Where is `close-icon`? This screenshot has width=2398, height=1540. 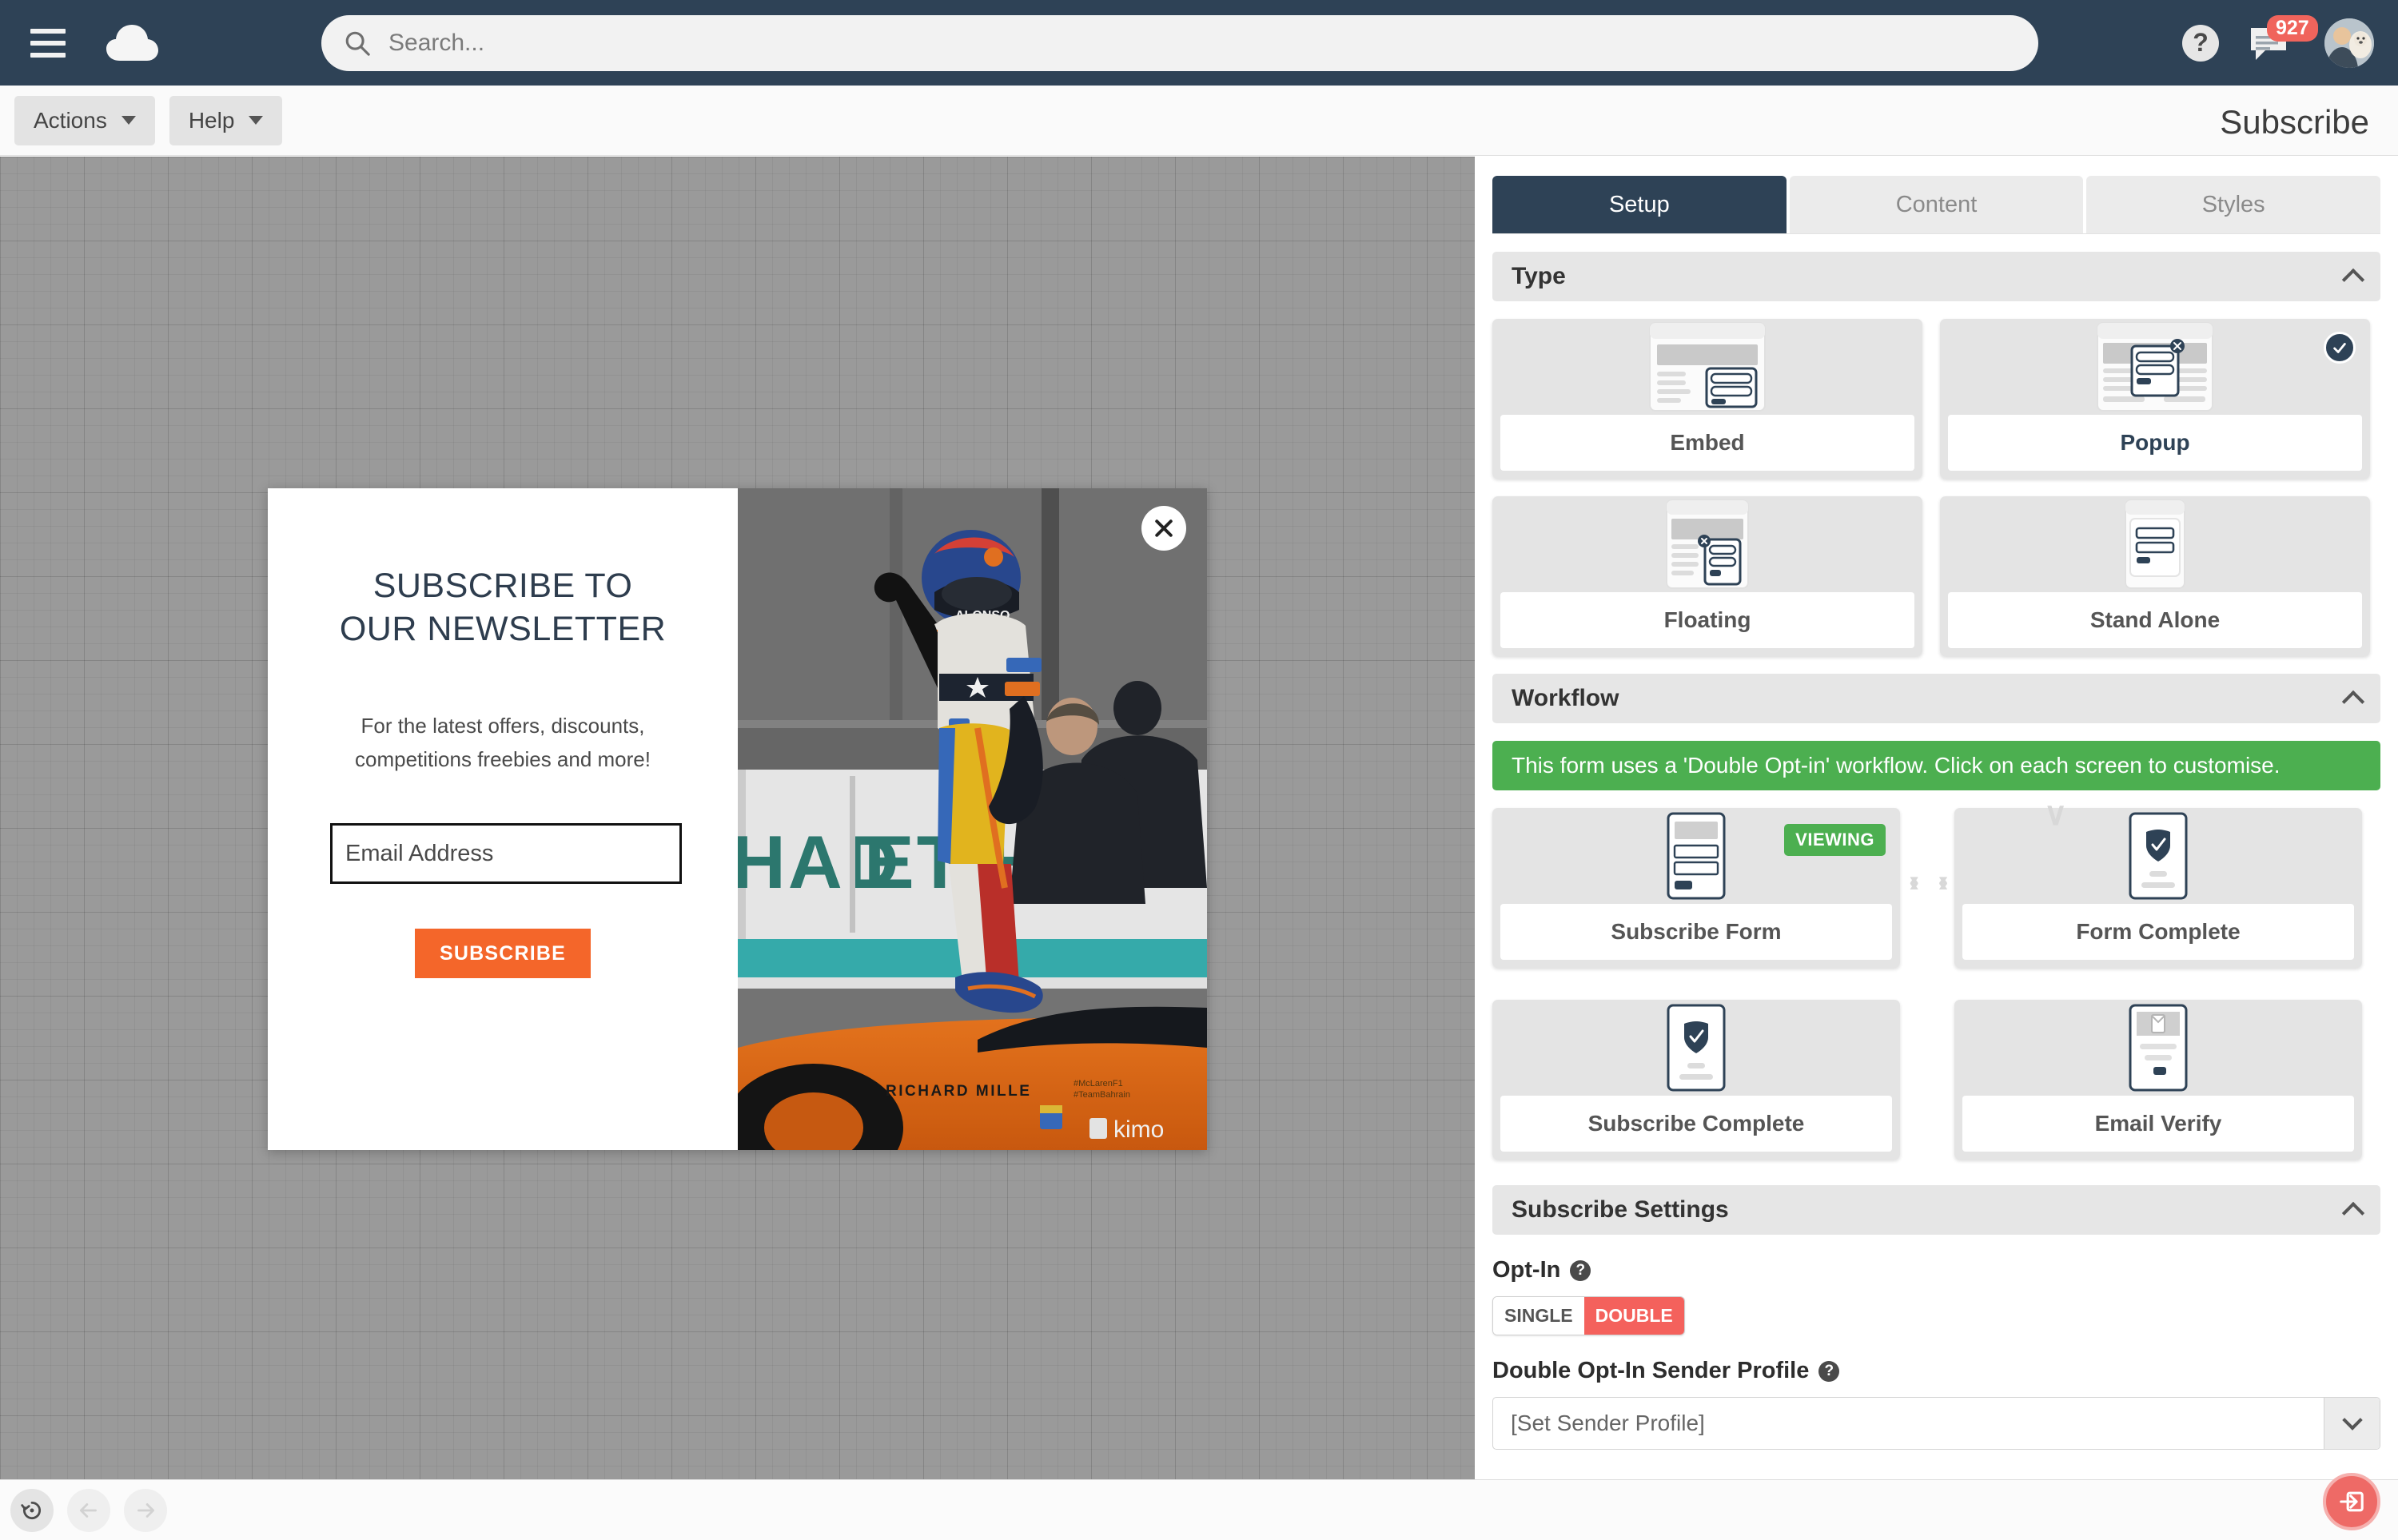 close-icon is located at coordinates (1163, 528).